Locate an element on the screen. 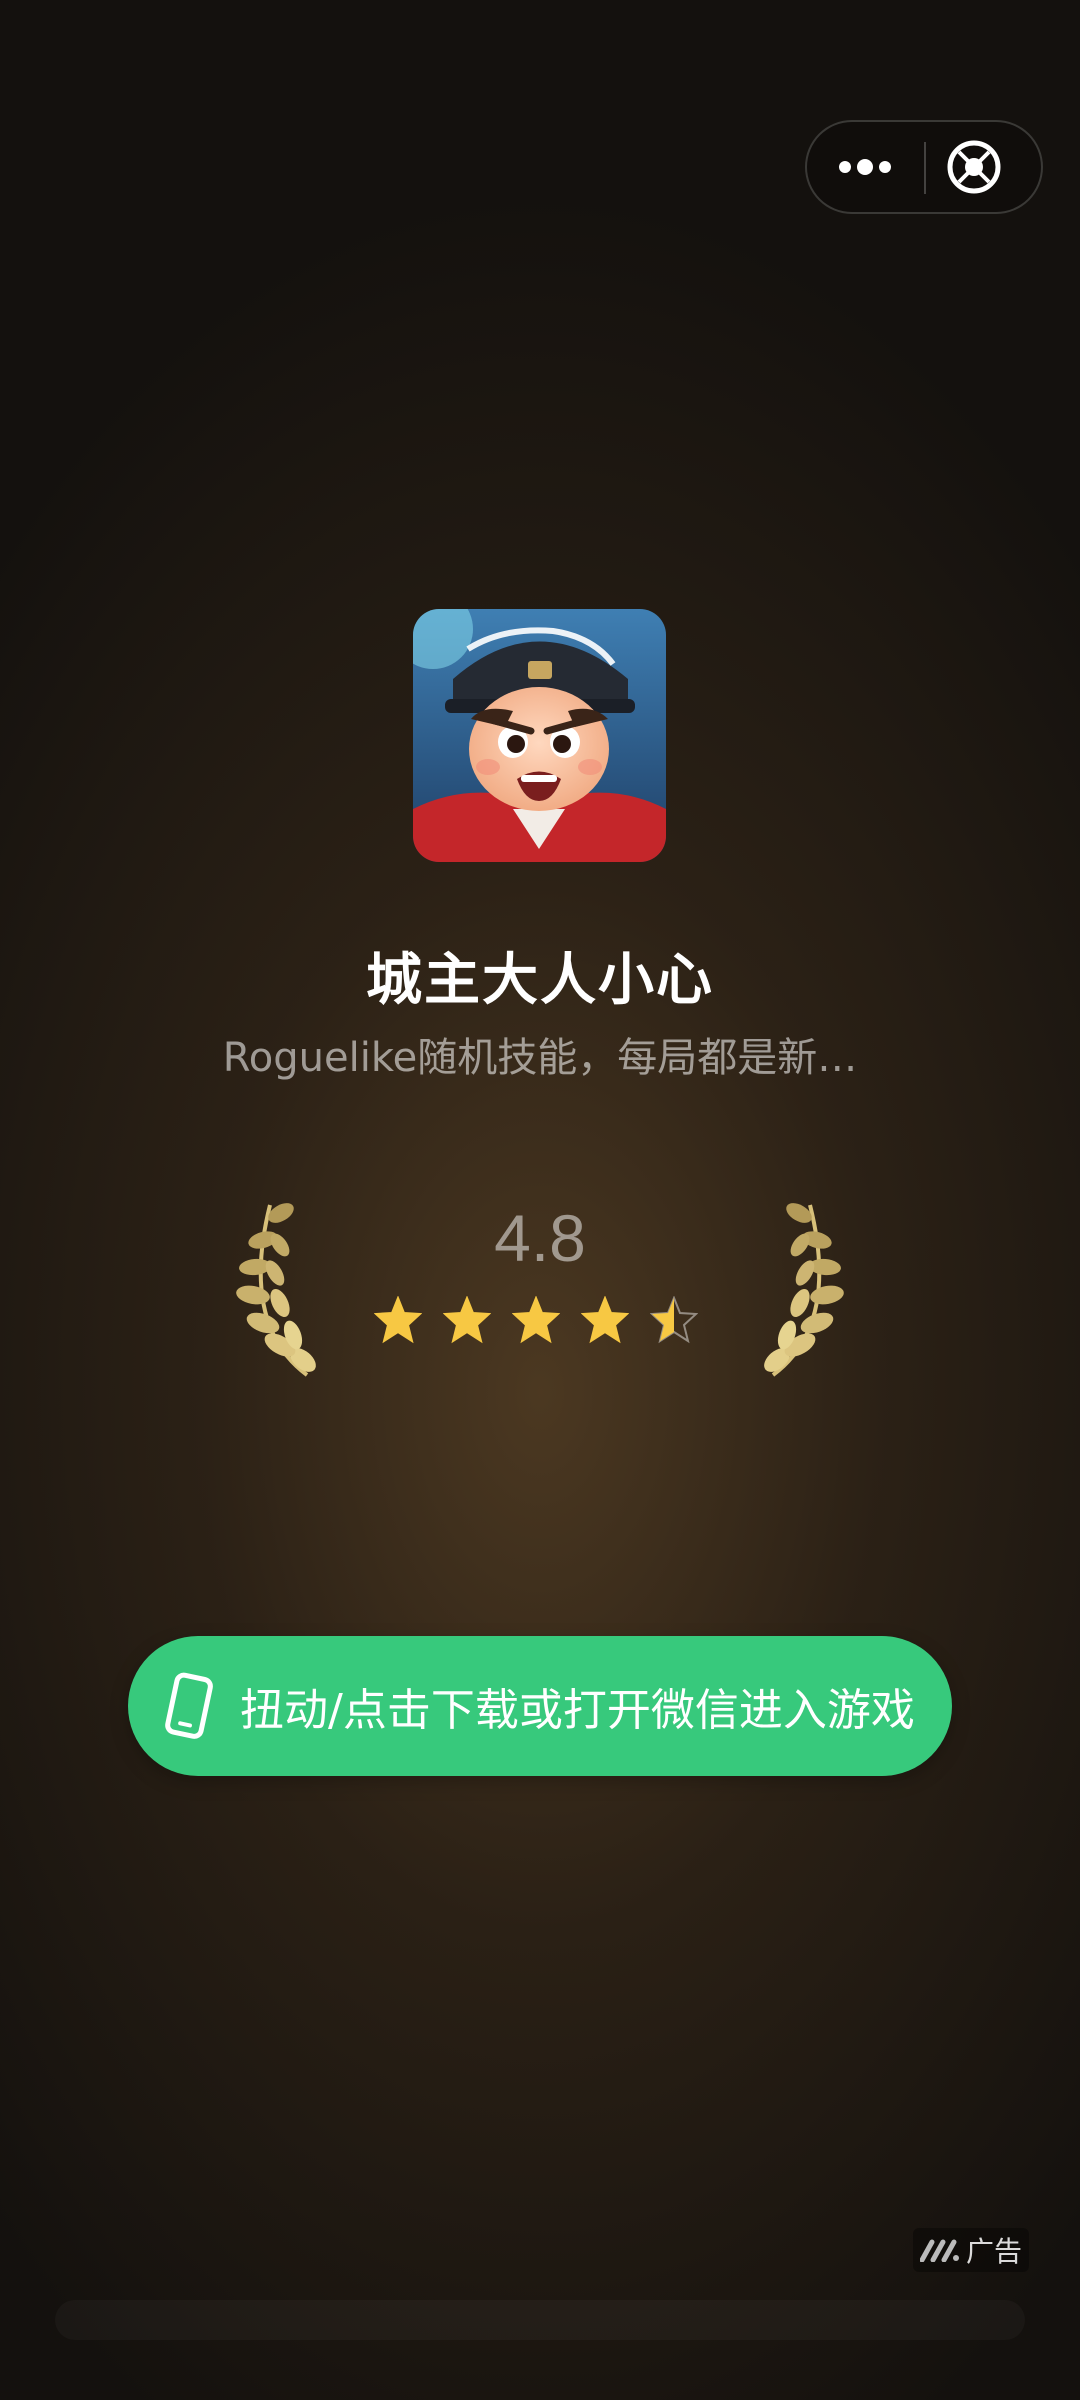 The width and height of the screenshot is (1080, 2400). mini-program-capsule is located at coordinates (924, 167).